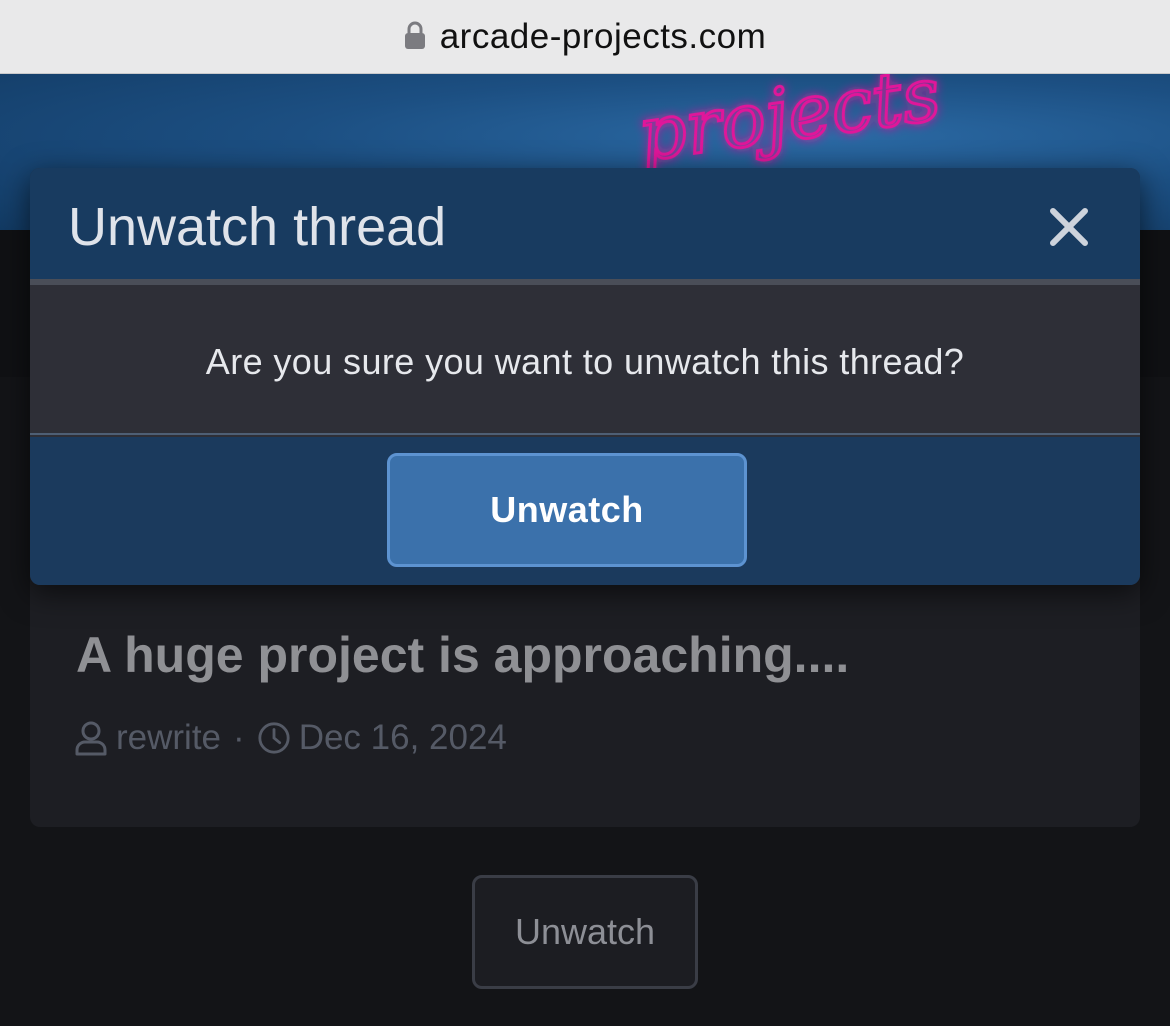 Image resolution: width=1170 pixels, height=1026 pixels. I want to click on url-text: arcade-projects.com, so click(603, 36).